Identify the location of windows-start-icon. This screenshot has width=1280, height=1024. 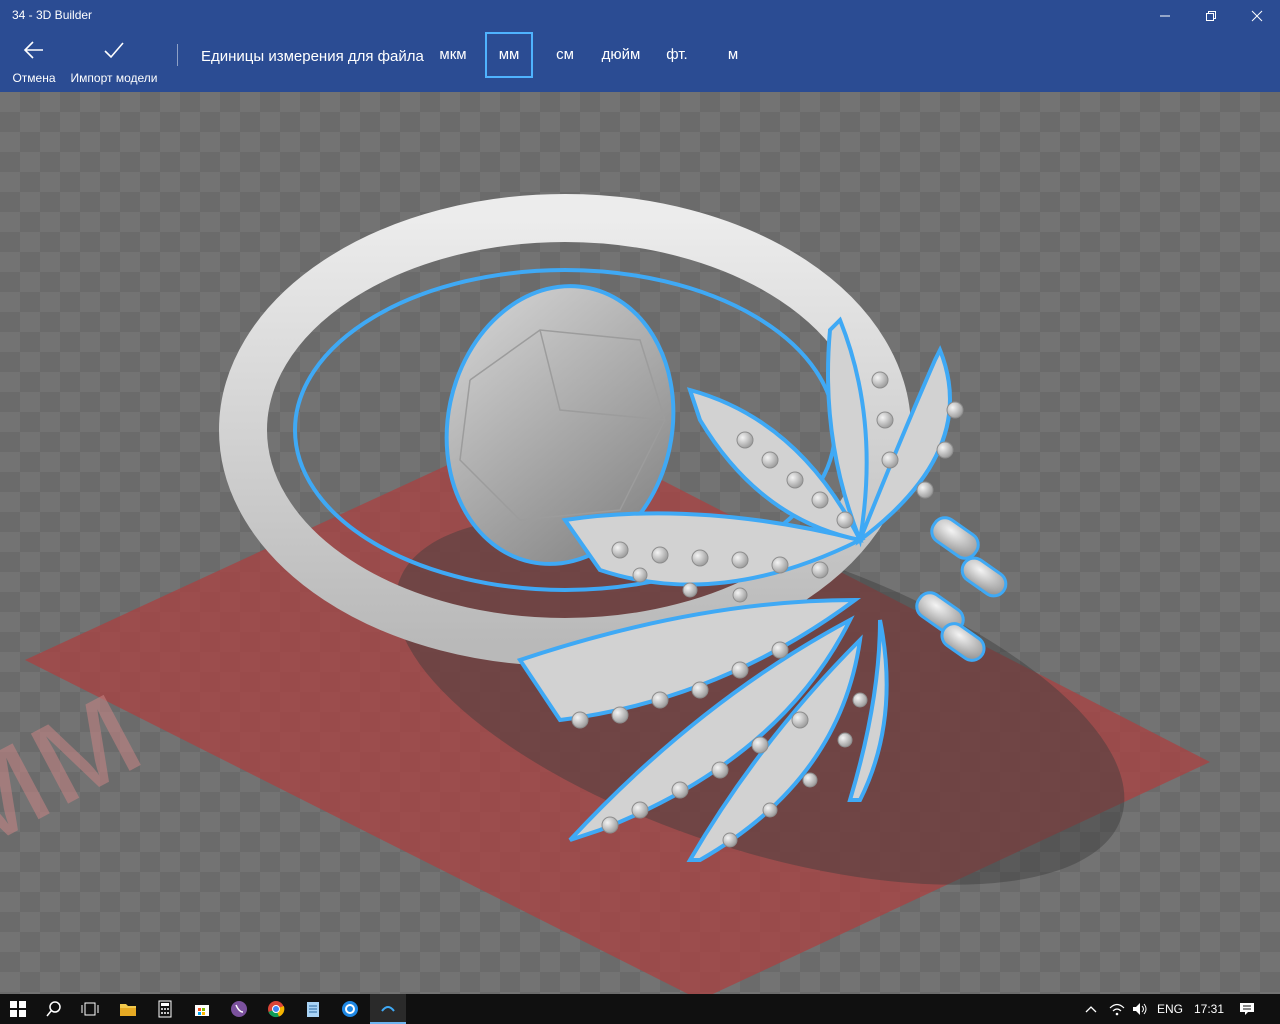
(18, 1009).